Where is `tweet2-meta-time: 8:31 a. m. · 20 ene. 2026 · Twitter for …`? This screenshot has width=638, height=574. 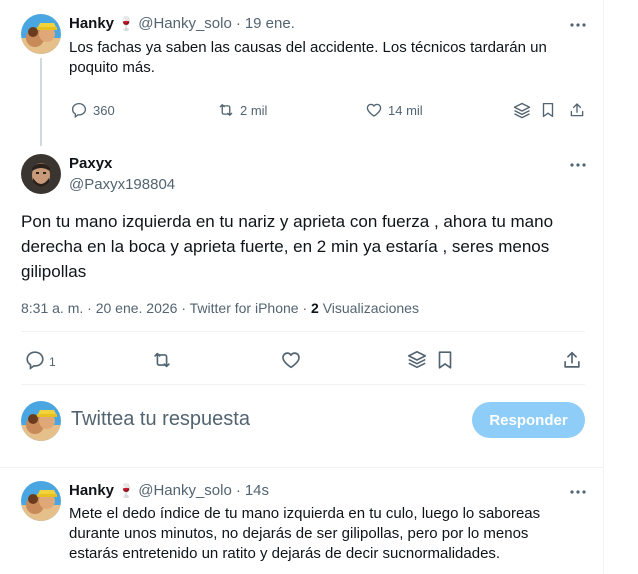 tweet2-meta-time: 8:31 a. m. · 20 ene. 2026 · Twitter for … is located at coordinates (164, 308).